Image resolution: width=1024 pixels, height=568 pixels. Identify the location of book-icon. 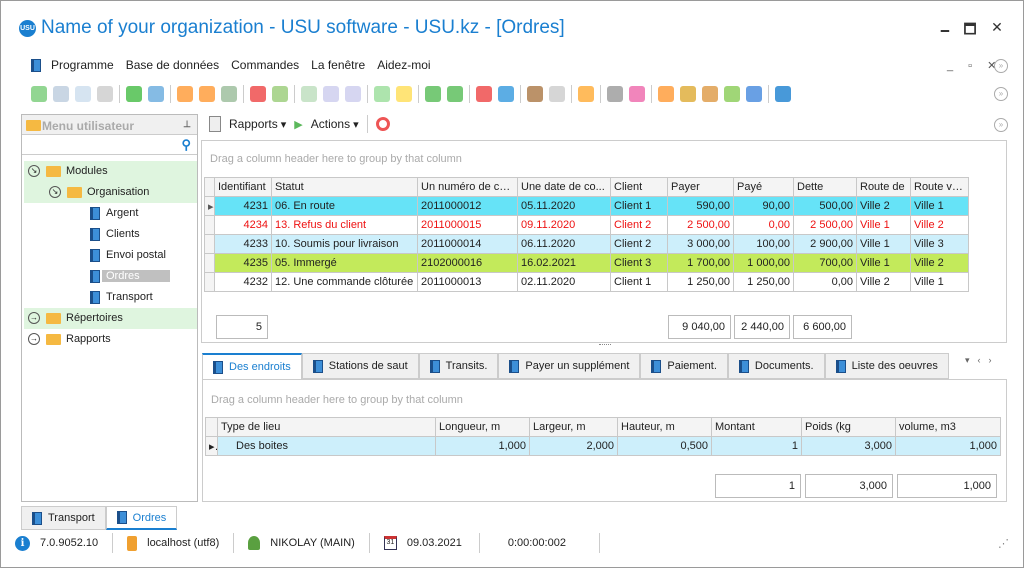
(95, 213).